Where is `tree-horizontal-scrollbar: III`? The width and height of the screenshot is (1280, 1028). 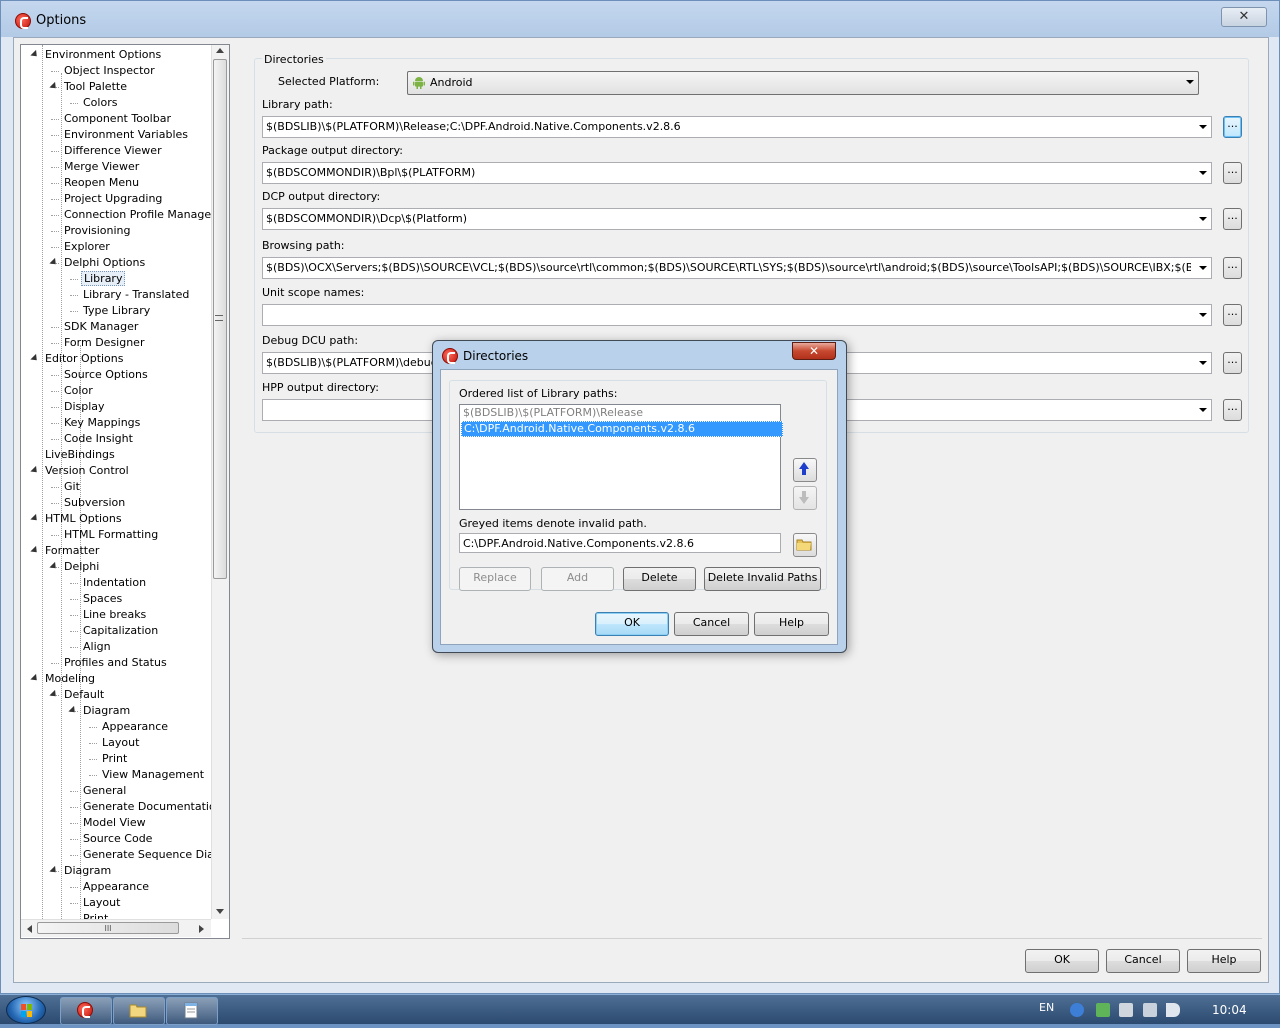
tree-horizontal-scrollbar: III is located at coordinates (116, 928).